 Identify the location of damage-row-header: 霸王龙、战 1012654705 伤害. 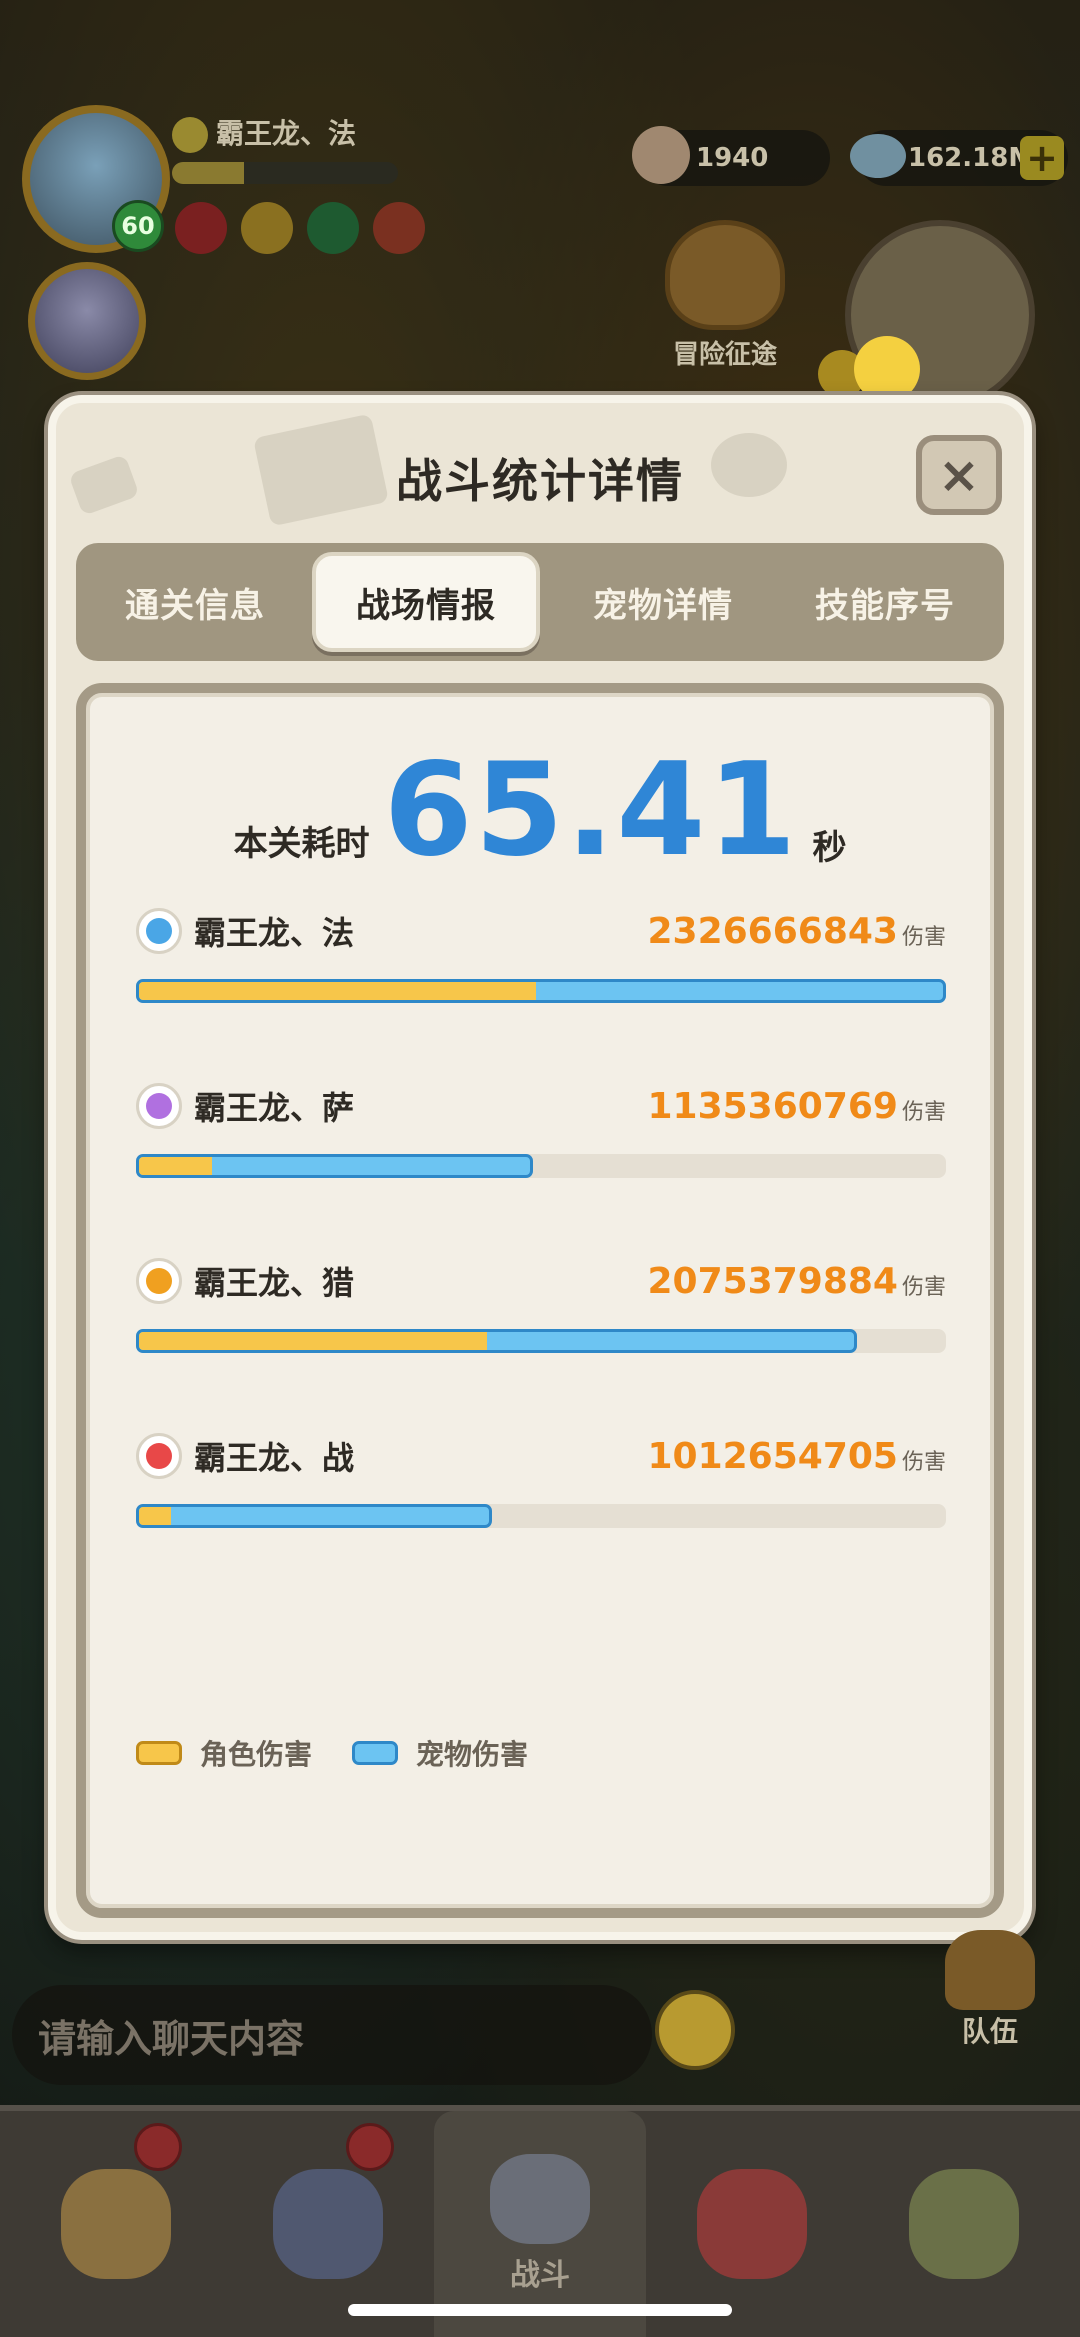
(541, 1456).